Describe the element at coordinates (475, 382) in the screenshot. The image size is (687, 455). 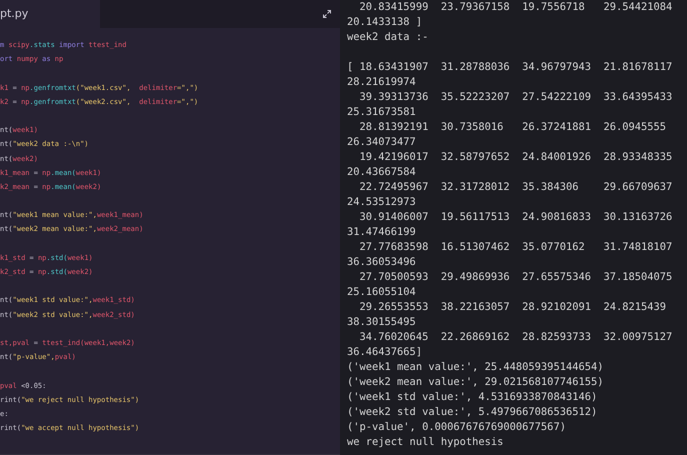
I see `terminal-line: ('week2 mean value:', 29.021568107746155)` at that location.